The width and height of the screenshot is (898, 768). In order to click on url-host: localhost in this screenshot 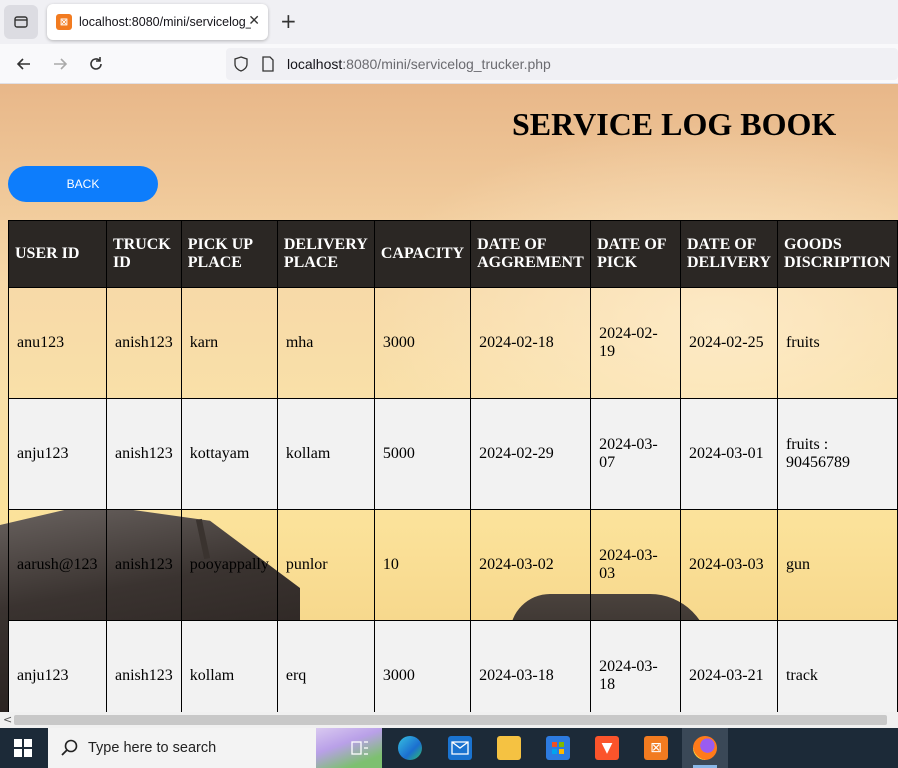, I will do `click(315, 64)`.